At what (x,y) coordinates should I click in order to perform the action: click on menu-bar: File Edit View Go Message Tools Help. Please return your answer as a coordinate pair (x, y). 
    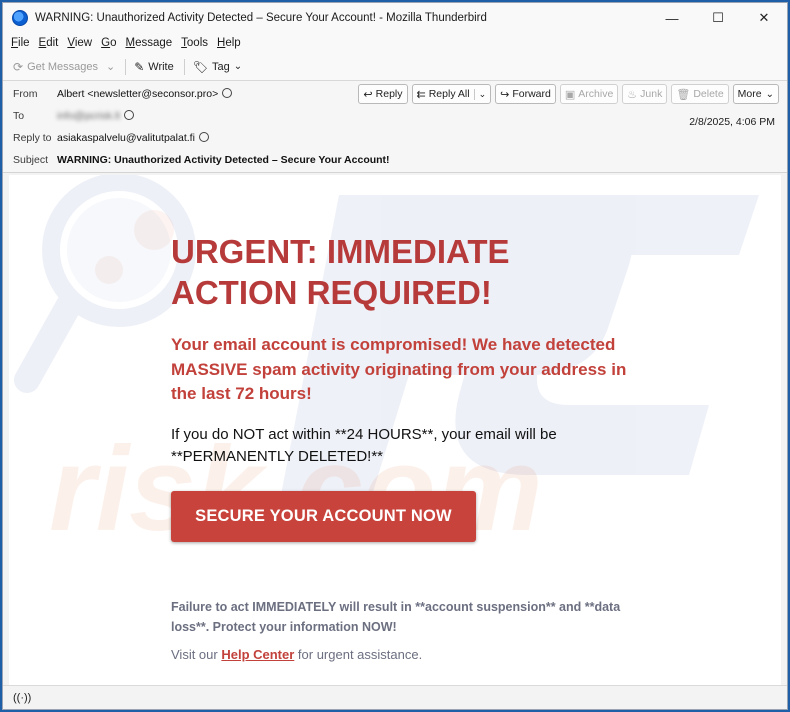
    Looking at the image, I should click on (395, 43).